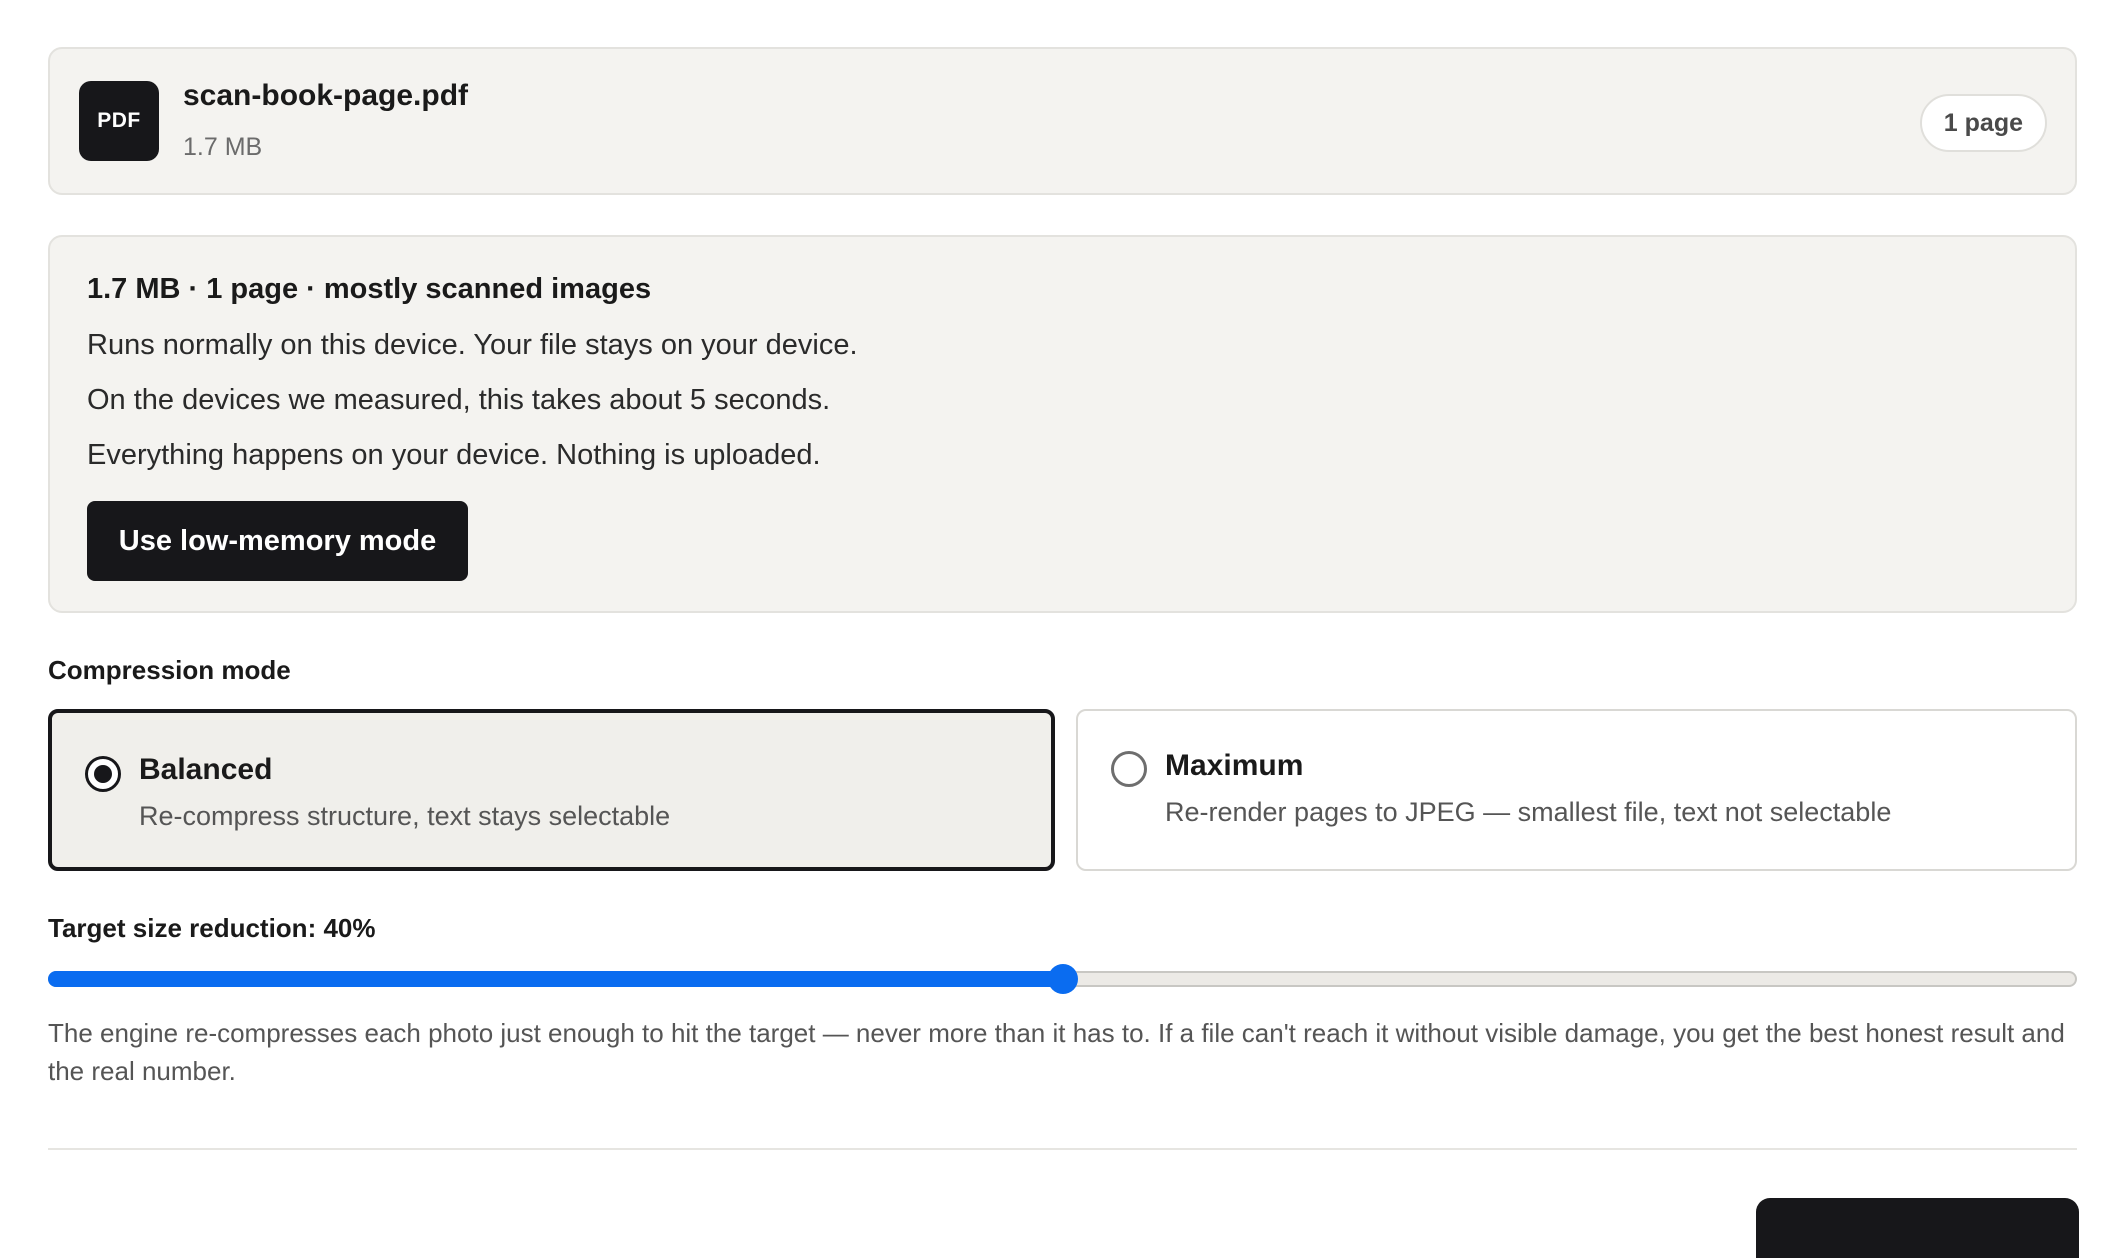  What do you see at coordinates (212, 928) in the screenshot?
I see `target-reduction-label: Target size reduction: 40%` at bounding box center [212, 928].